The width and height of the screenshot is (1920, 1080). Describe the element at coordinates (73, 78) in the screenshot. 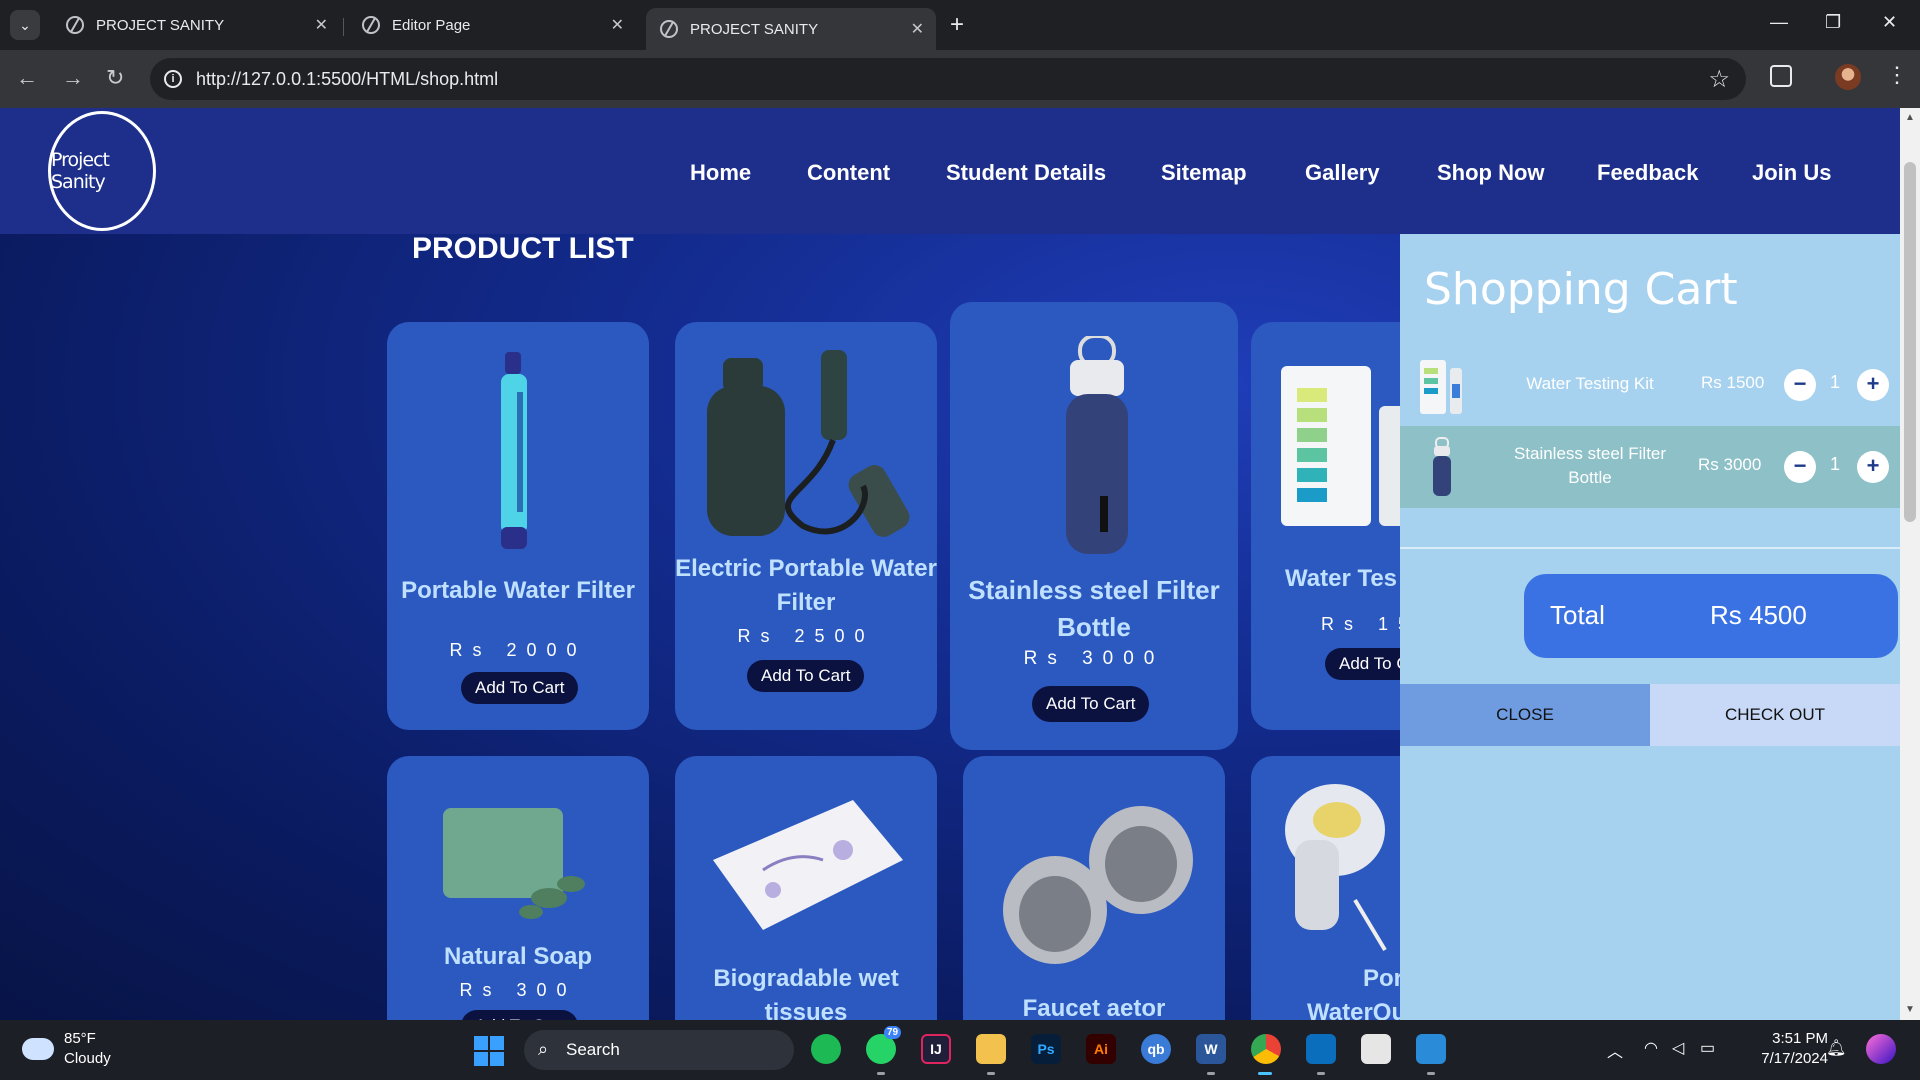

I see `forward-arrow-icon: →` at that location.